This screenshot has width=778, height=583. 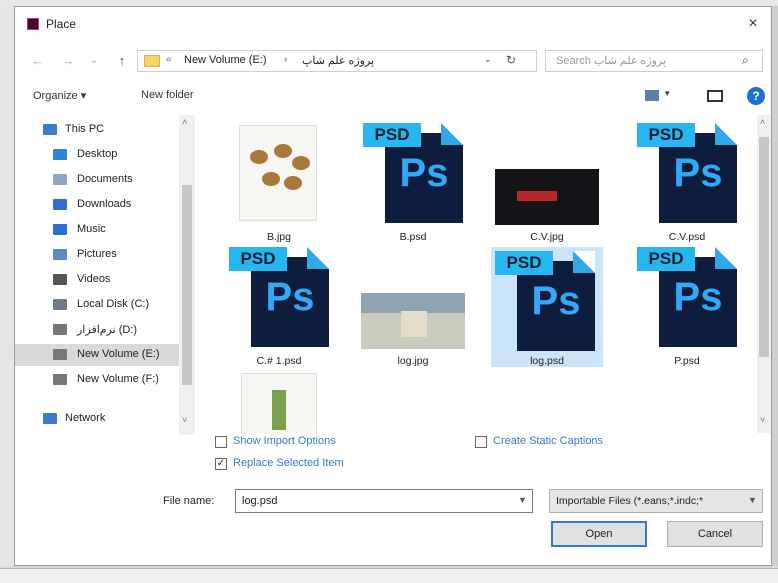 I want to click on file-item-c1-psd: PSD Ps C.# 1.psd, so click(x=279, y=307).